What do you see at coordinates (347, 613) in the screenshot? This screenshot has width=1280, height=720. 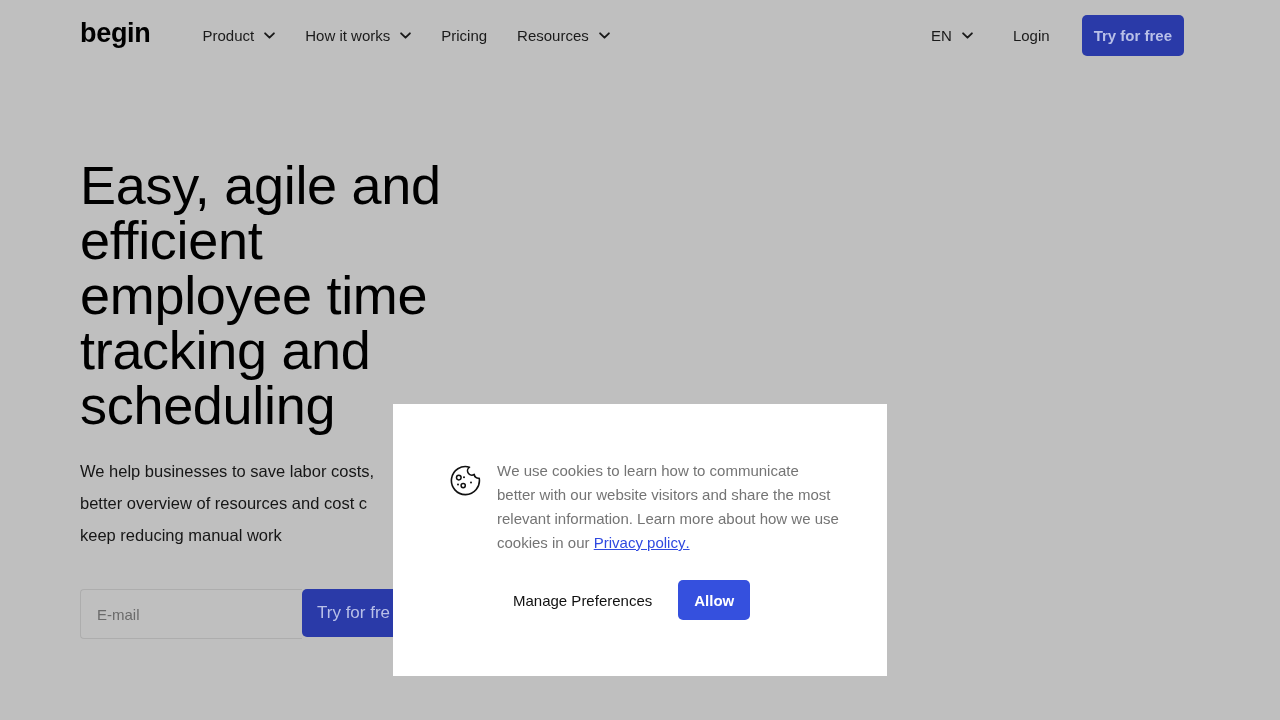 I see `try-free-button: Try for fre` at bounding box center [347, 613].